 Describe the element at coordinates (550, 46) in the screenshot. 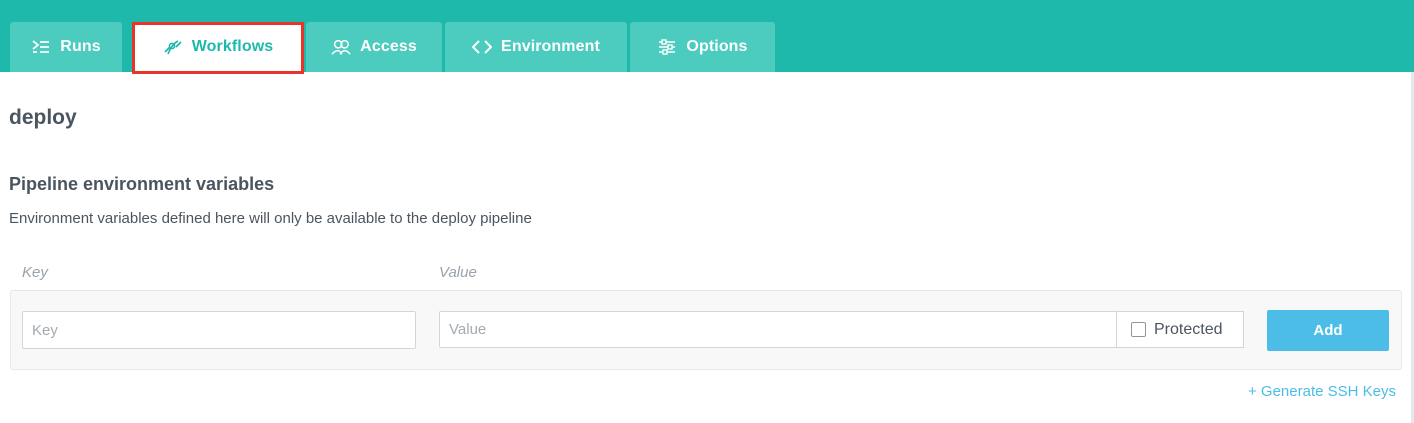

I see `tab-label: Environment` at that location.